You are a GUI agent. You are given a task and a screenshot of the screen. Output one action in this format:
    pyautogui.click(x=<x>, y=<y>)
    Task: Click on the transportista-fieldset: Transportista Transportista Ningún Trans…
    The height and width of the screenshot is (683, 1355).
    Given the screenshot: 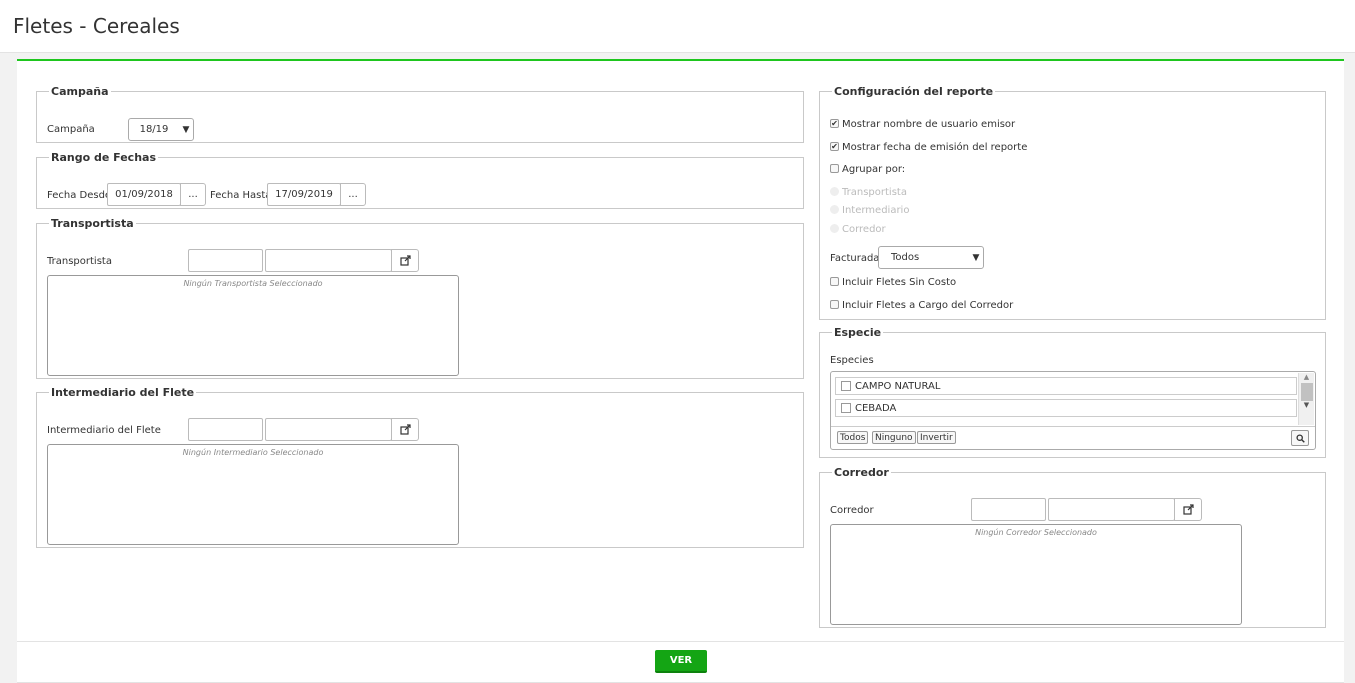 What is the action you would take?
    pyautogui.click(x=420, y=298)
    